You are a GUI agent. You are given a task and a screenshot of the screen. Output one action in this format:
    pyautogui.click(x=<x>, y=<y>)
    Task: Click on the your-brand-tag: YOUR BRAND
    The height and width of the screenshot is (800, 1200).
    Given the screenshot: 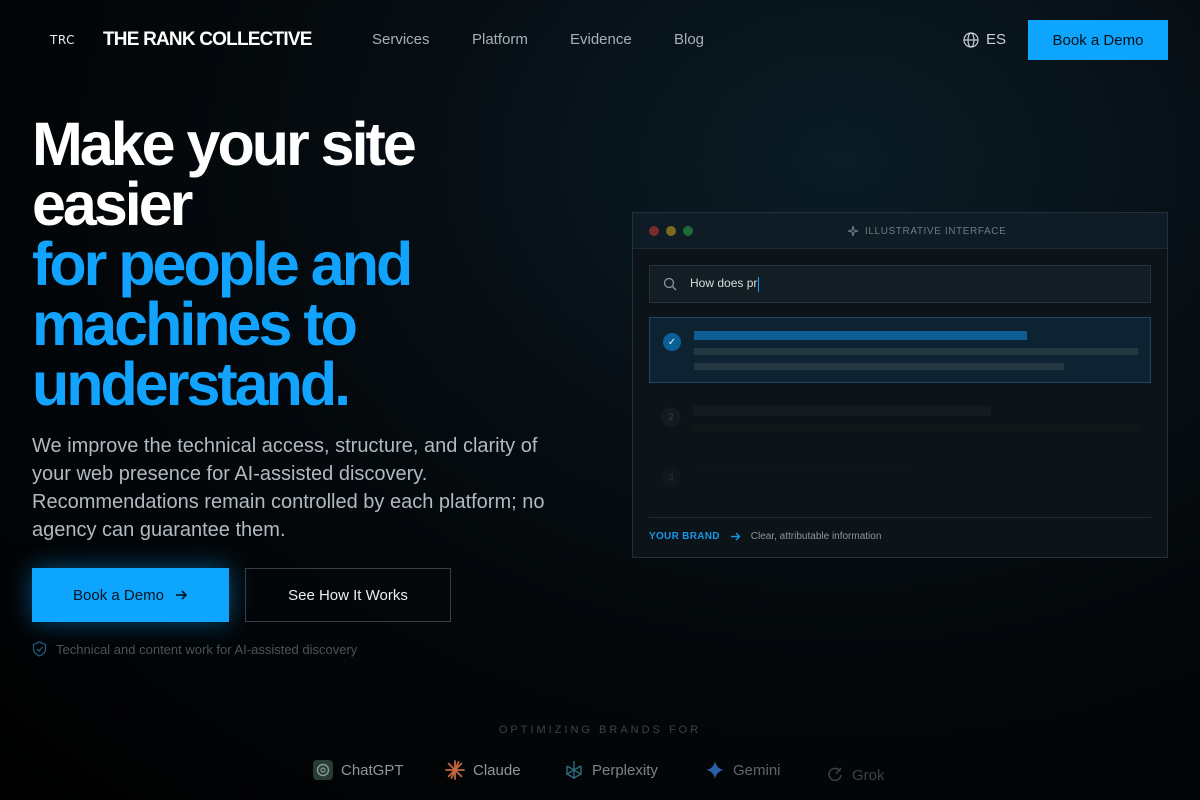 What is the action you would take?
    pyautogui.click(x=684, y=536)
    